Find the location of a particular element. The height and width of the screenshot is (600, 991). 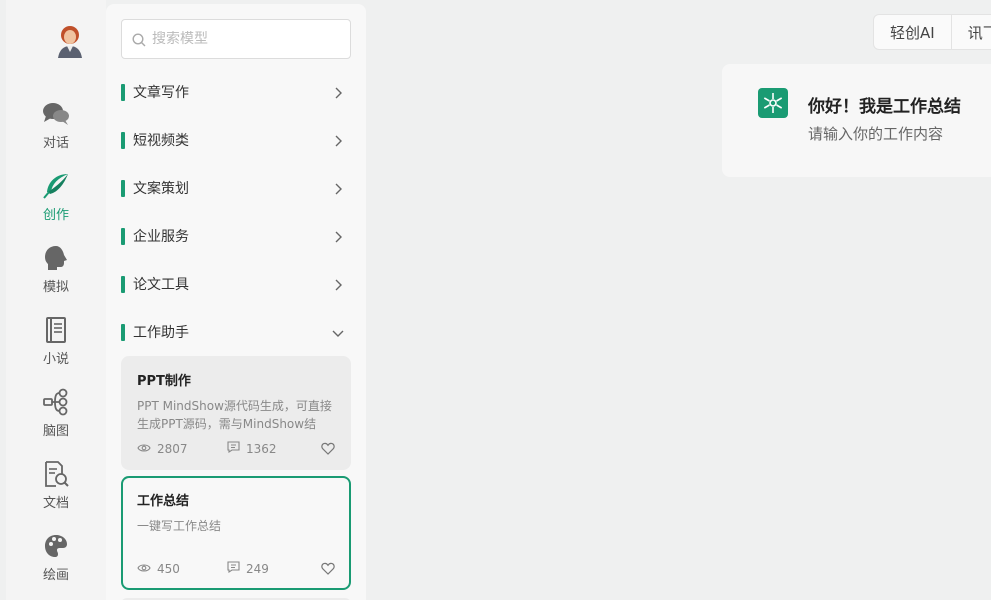

category-label: 企业服务 is located at coordinates (161, 237).